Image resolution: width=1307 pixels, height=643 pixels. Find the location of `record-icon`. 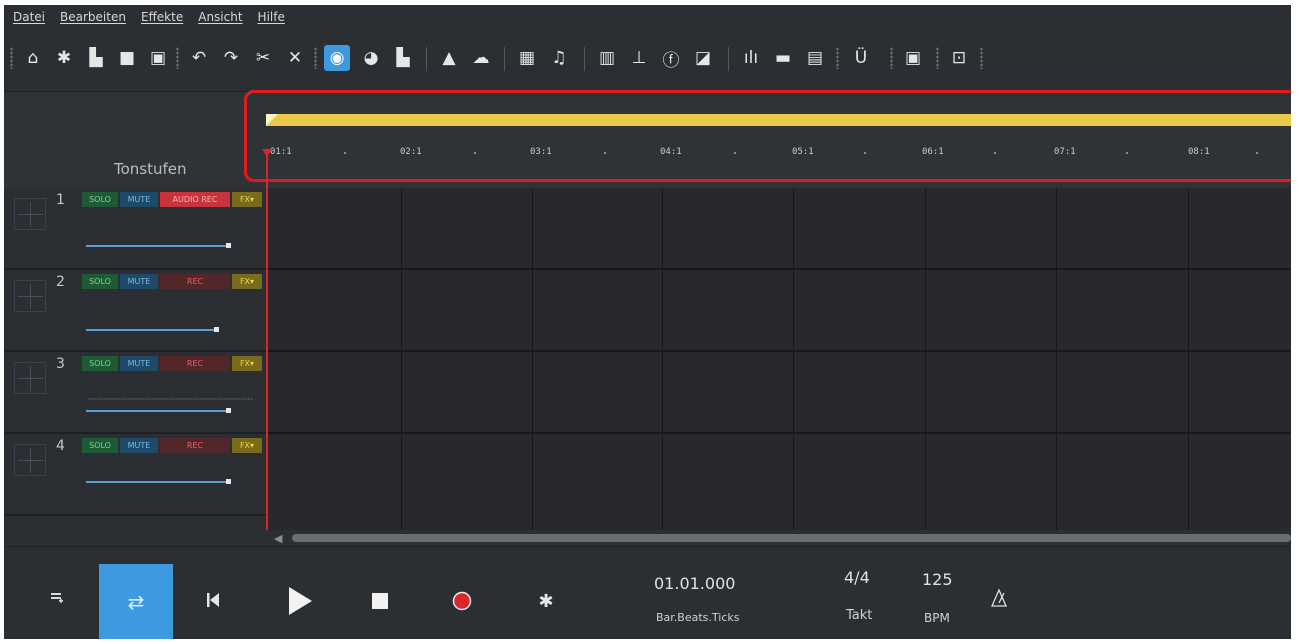

record-icon is located at coordinates (462, 601).